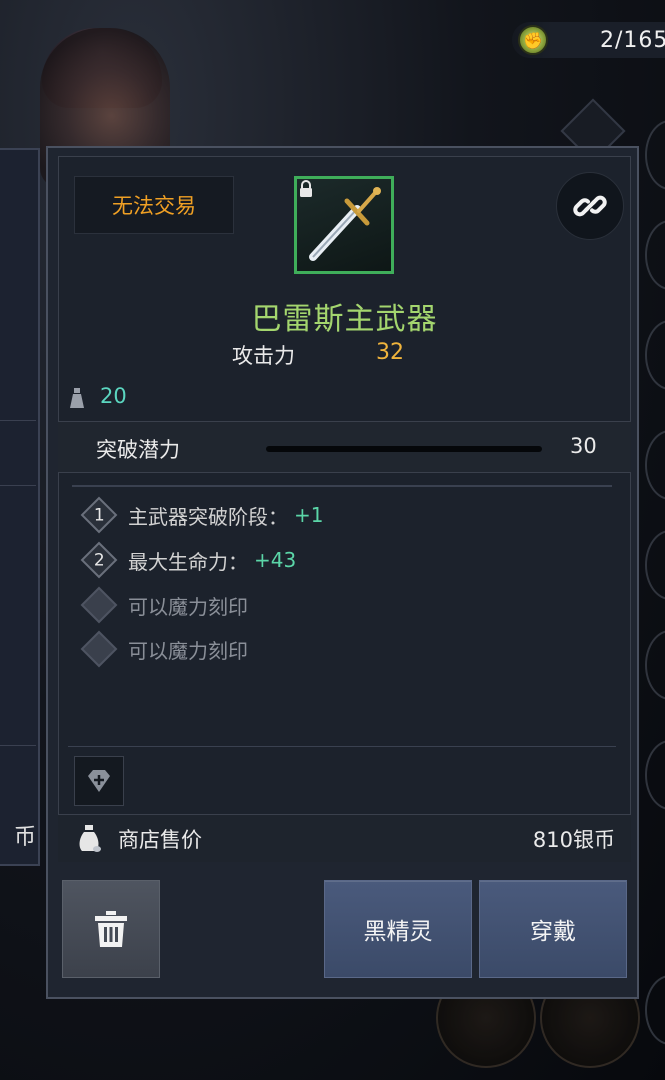  What do you see at coordinates (344, 225) in the screenshot?
I see `item-icon-frame` at bounding box center [344, 225].